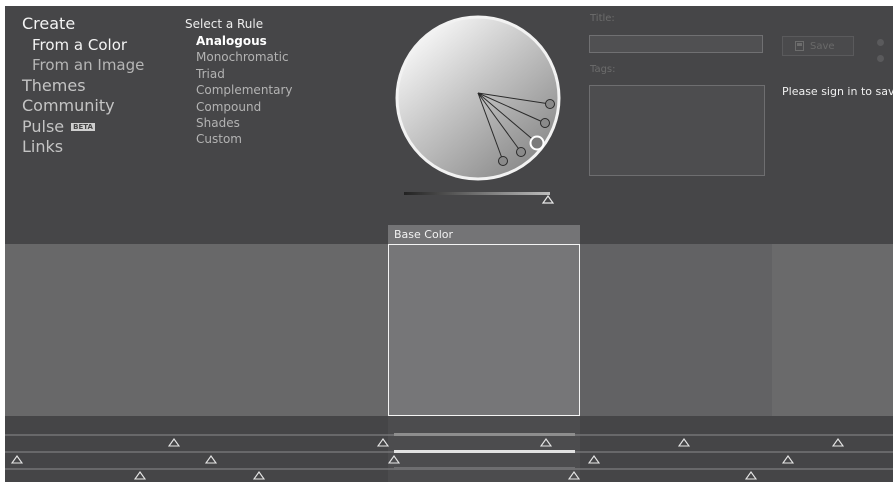 This screenshot has width=893, height=482. I want to click on brightness-slider-track, so click(477, 193).